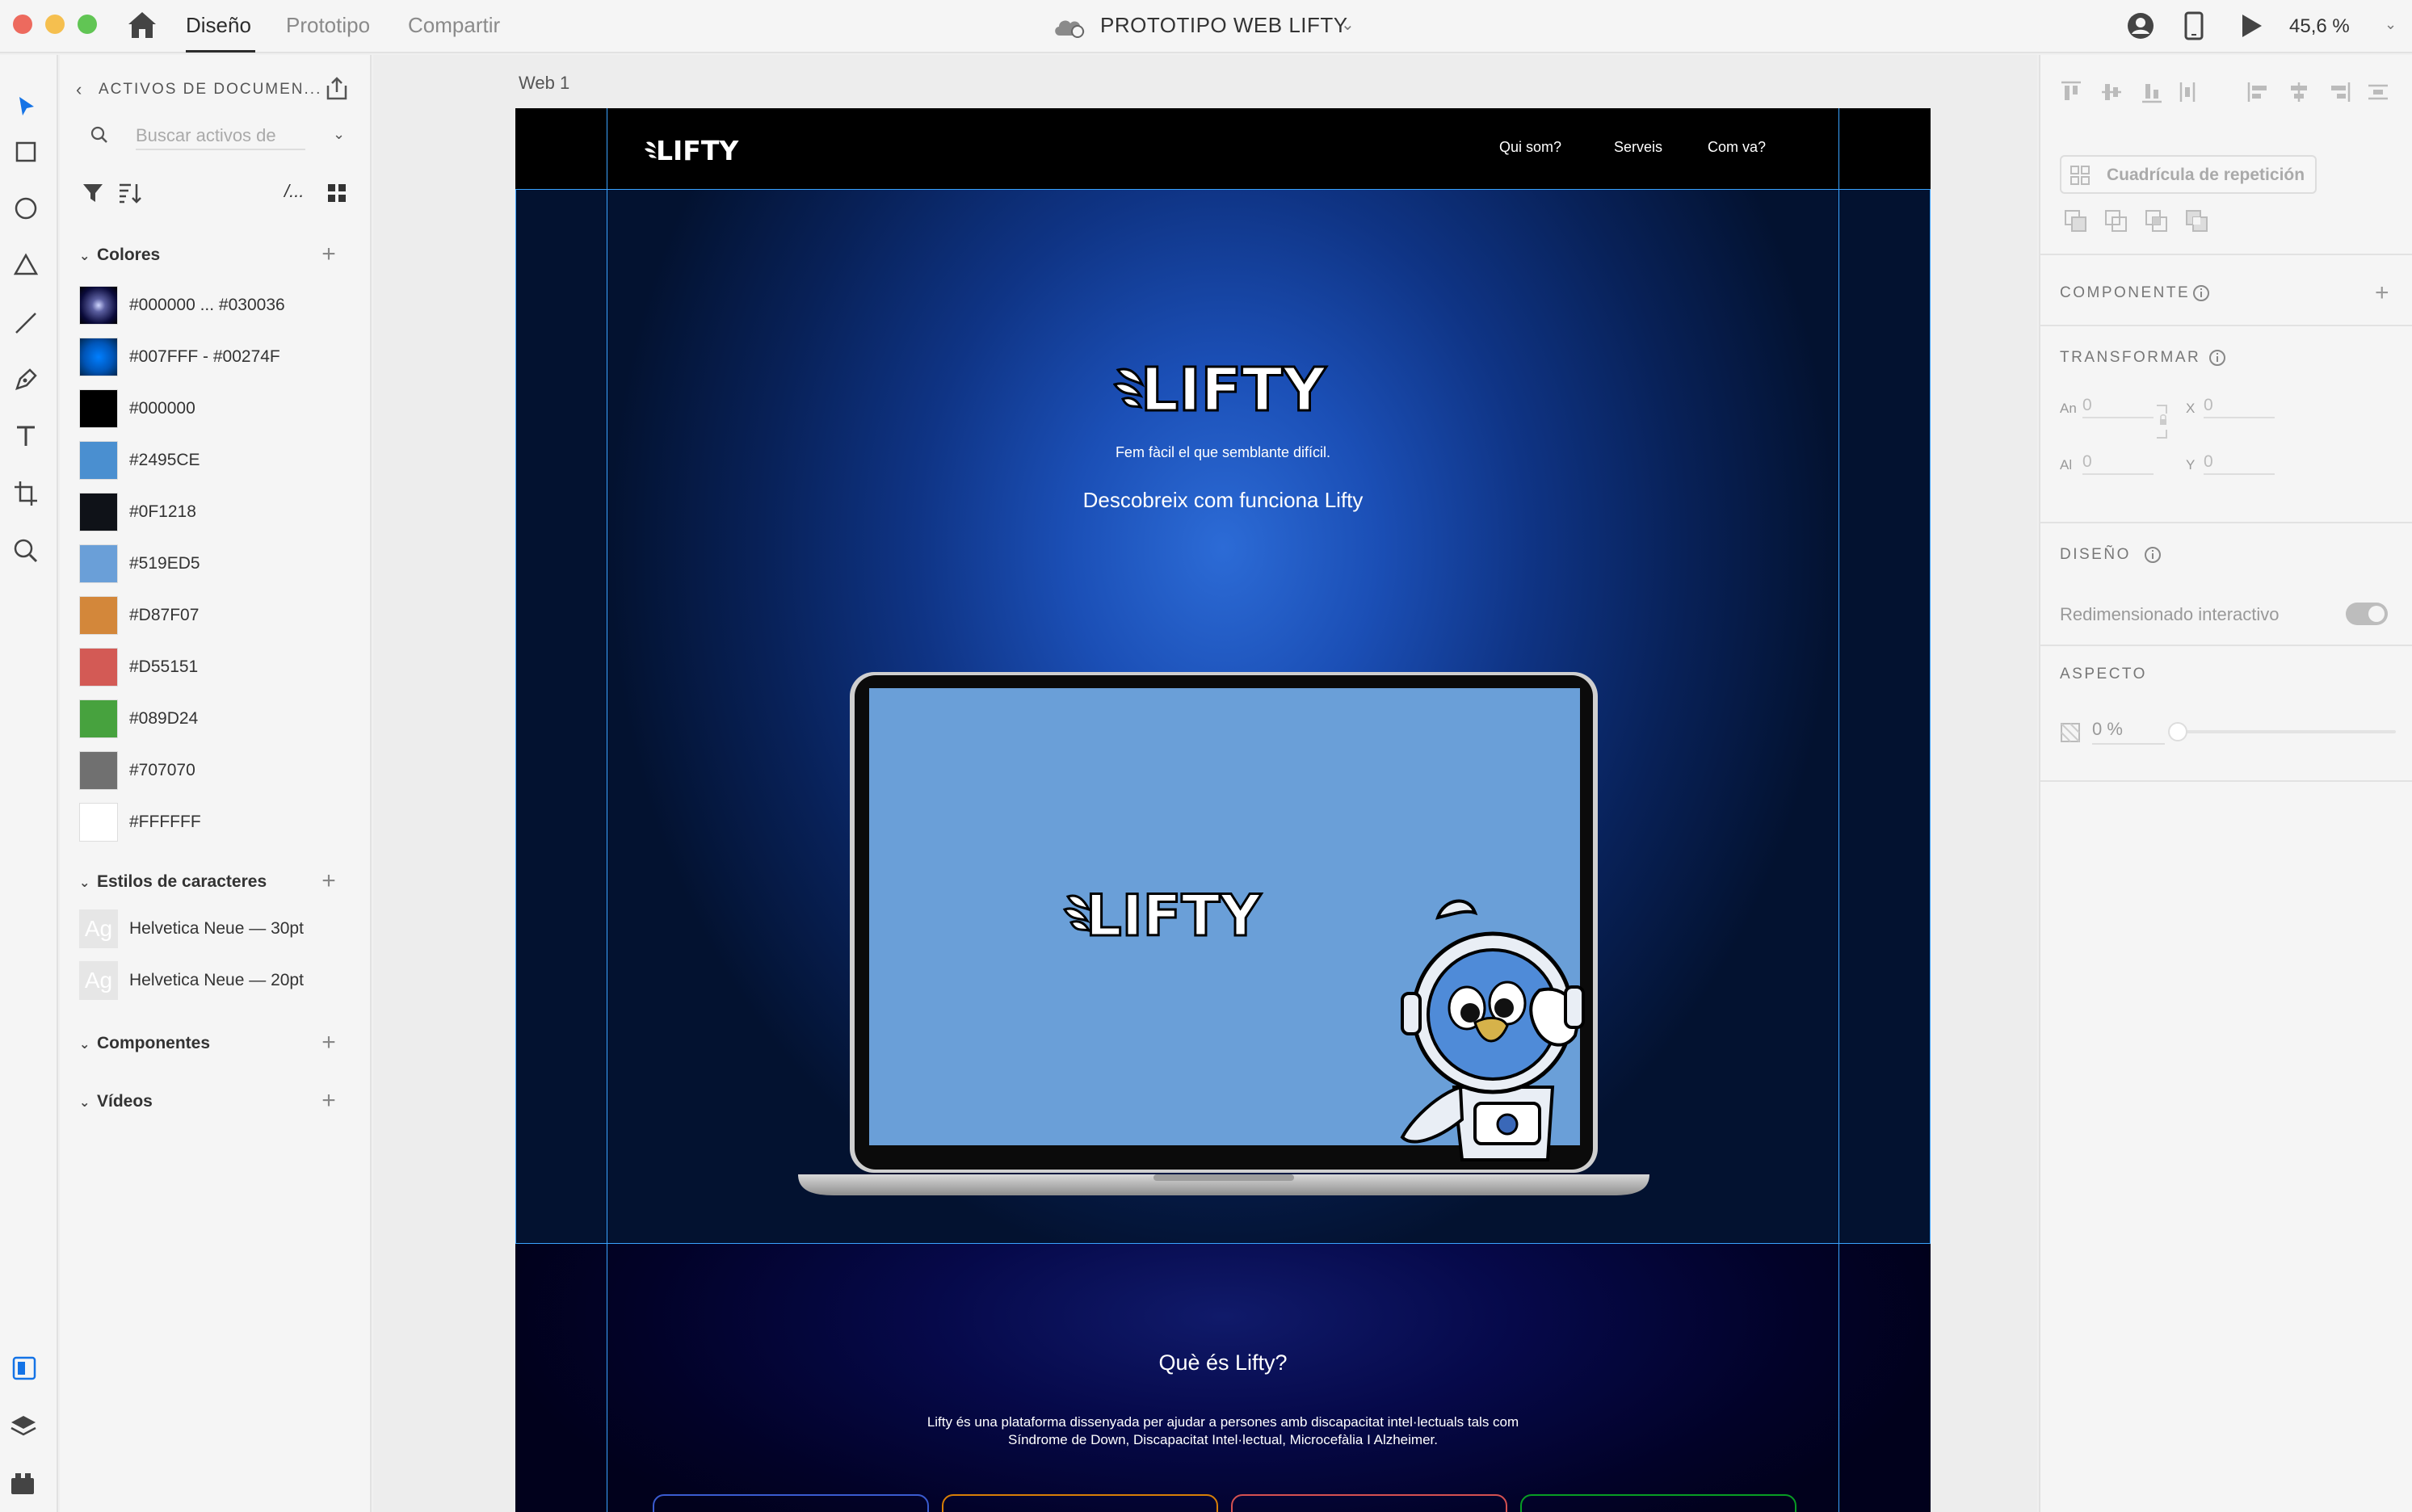  Describe the element at coordinates (24, 1369) in the screenshot. I see `document-assets-icon` at that location.